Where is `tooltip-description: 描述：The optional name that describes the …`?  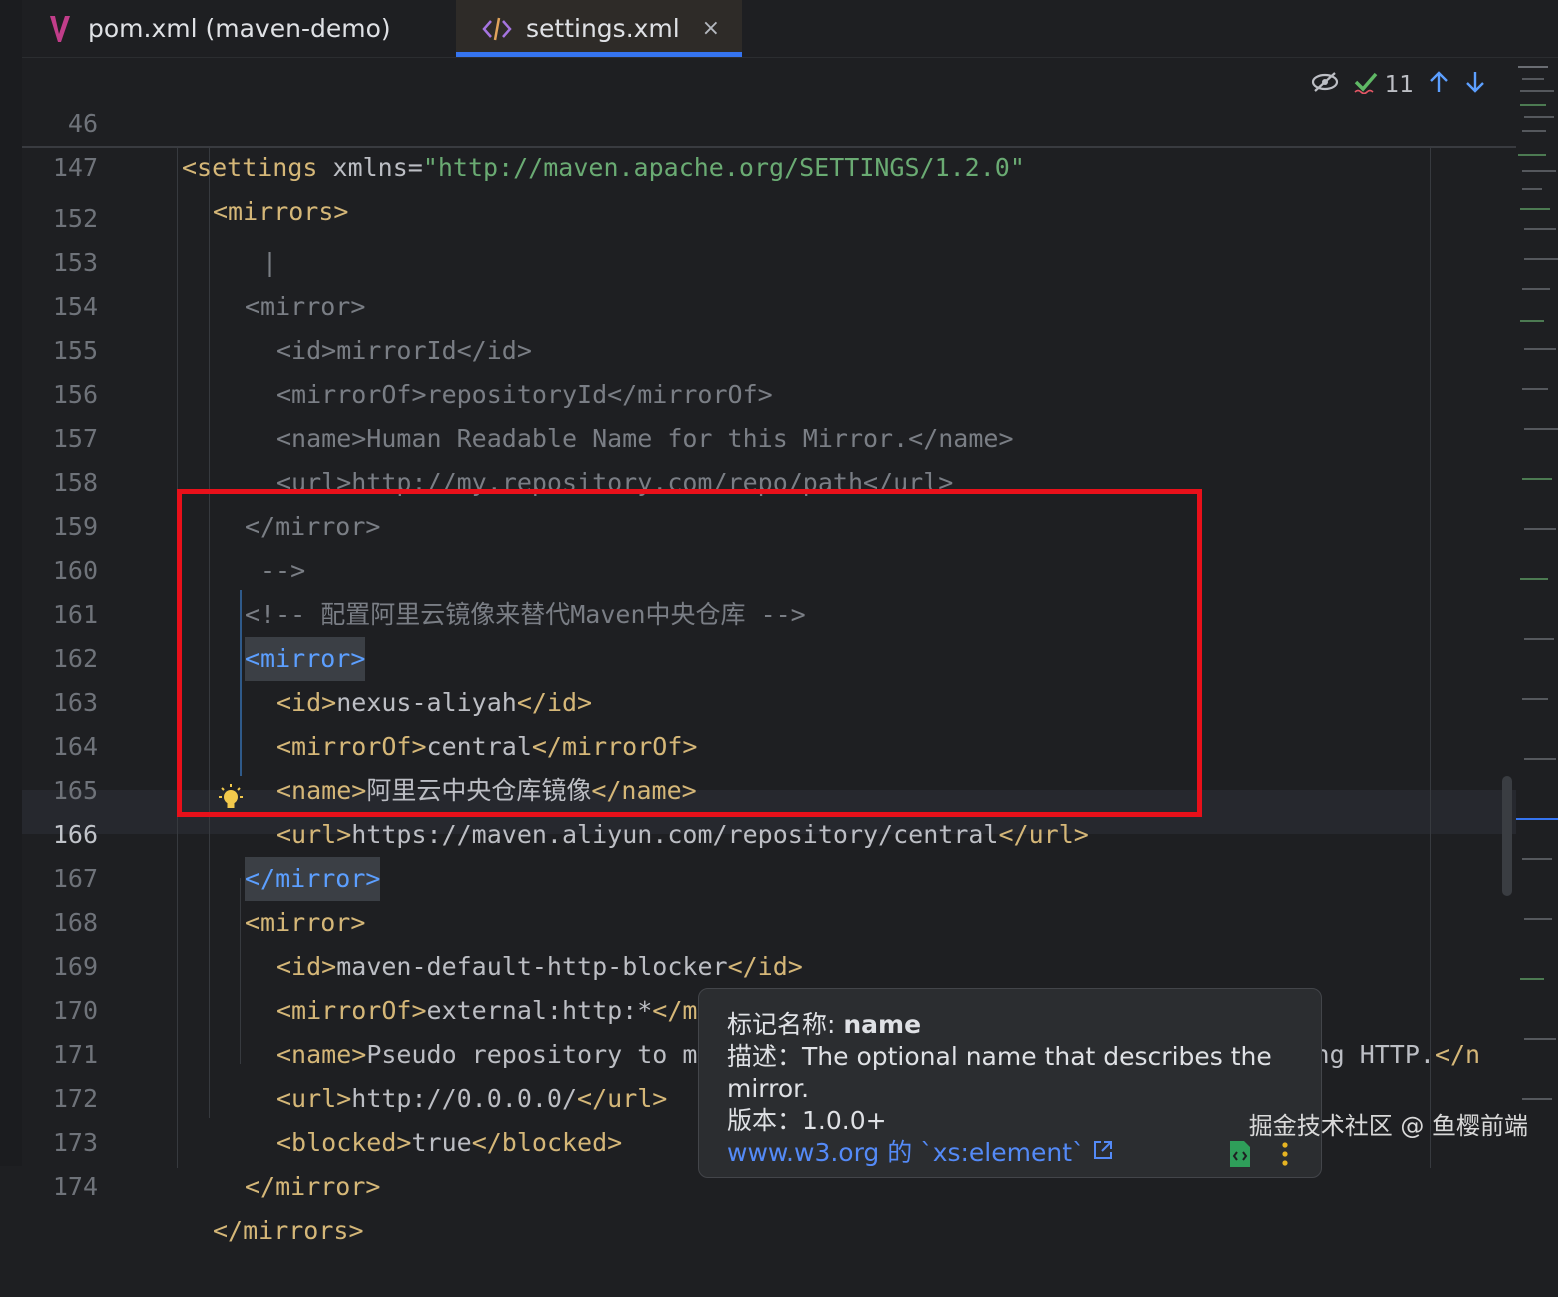 tooltip-description: 描述：The optional name that describes the … is located at coordinates (999, 1072).